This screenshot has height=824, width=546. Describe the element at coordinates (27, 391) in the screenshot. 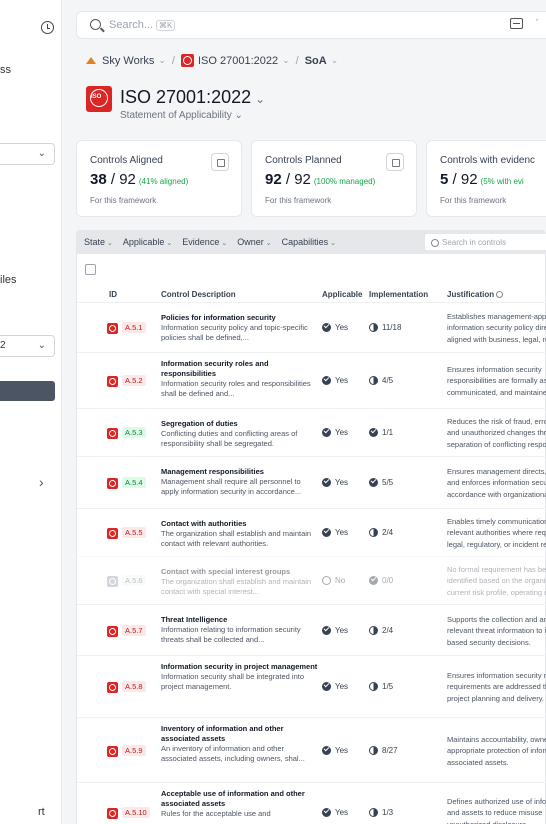

I see `sidebar-active-item` at that location.